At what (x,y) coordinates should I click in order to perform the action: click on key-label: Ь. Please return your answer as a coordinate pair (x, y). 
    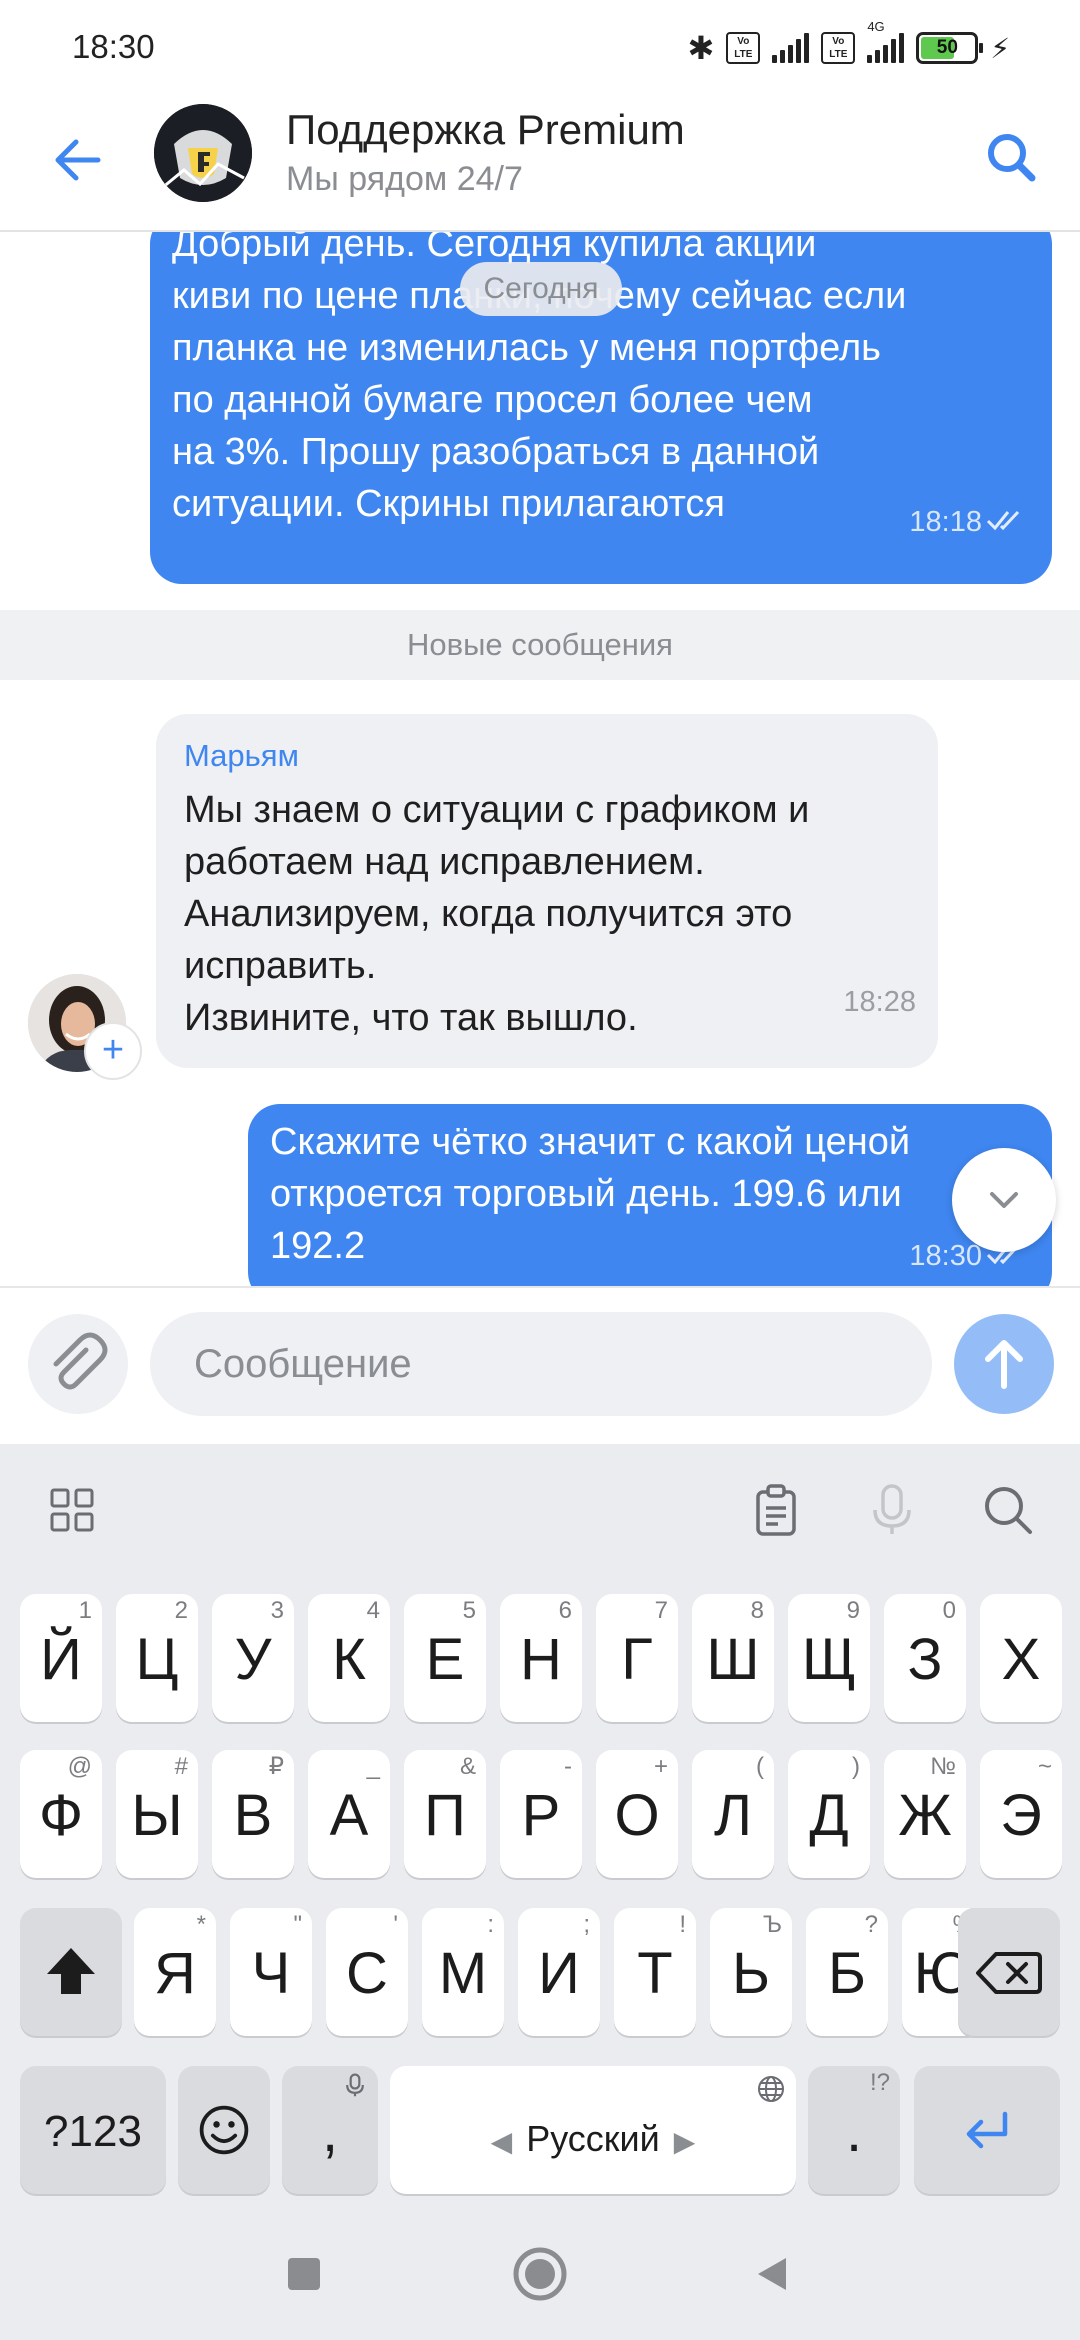
    Looking at the image, I should click on (751, 1973).